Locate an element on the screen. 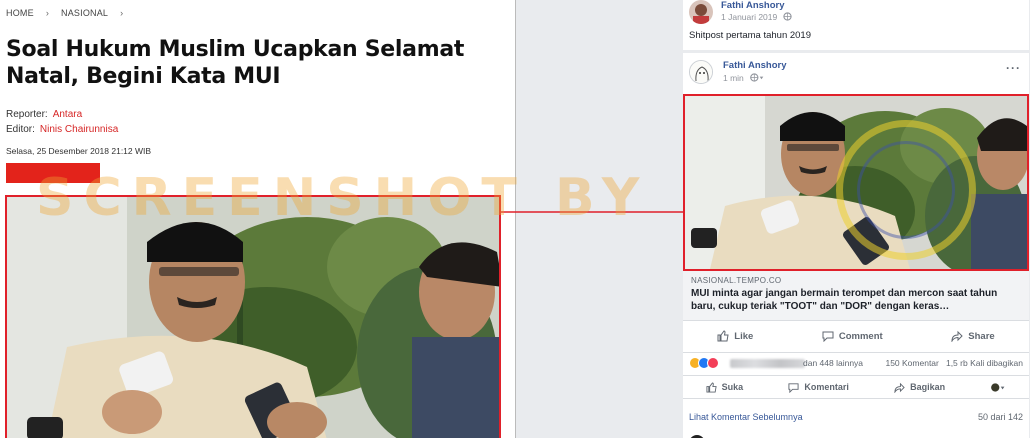 The image size is (1030, 438). post-timestamp: 1 Januari 2019 is located at coordinates (756, 17).